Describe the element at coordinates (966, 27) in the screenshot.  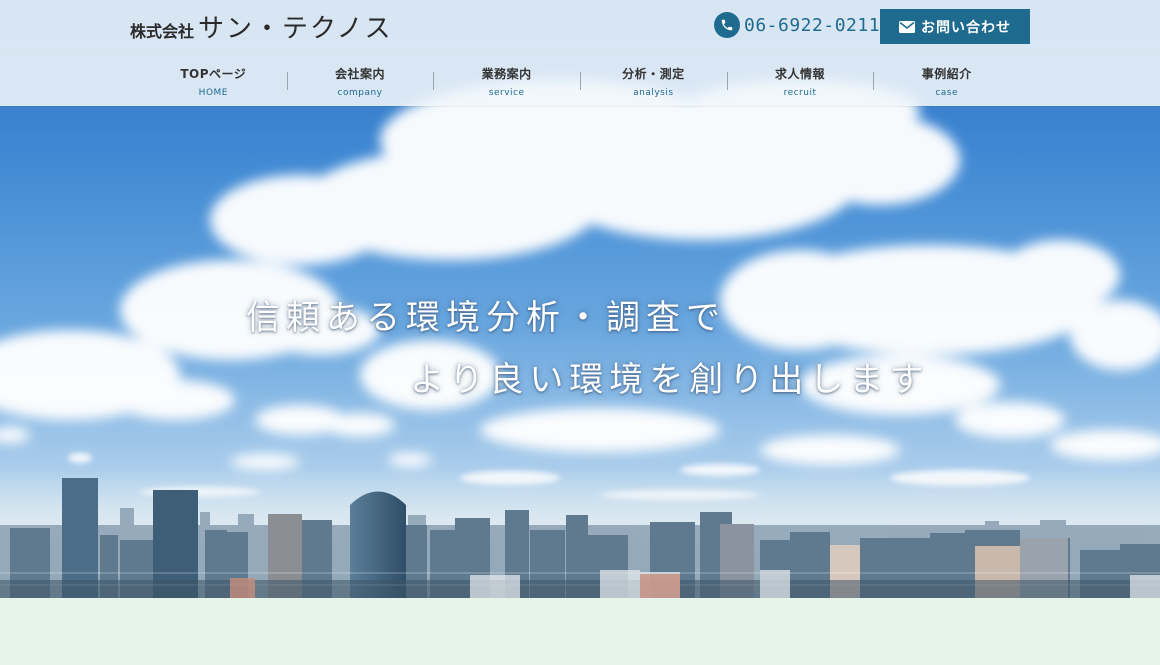
I see `contact-button-label: お問い合わせ` at that location.